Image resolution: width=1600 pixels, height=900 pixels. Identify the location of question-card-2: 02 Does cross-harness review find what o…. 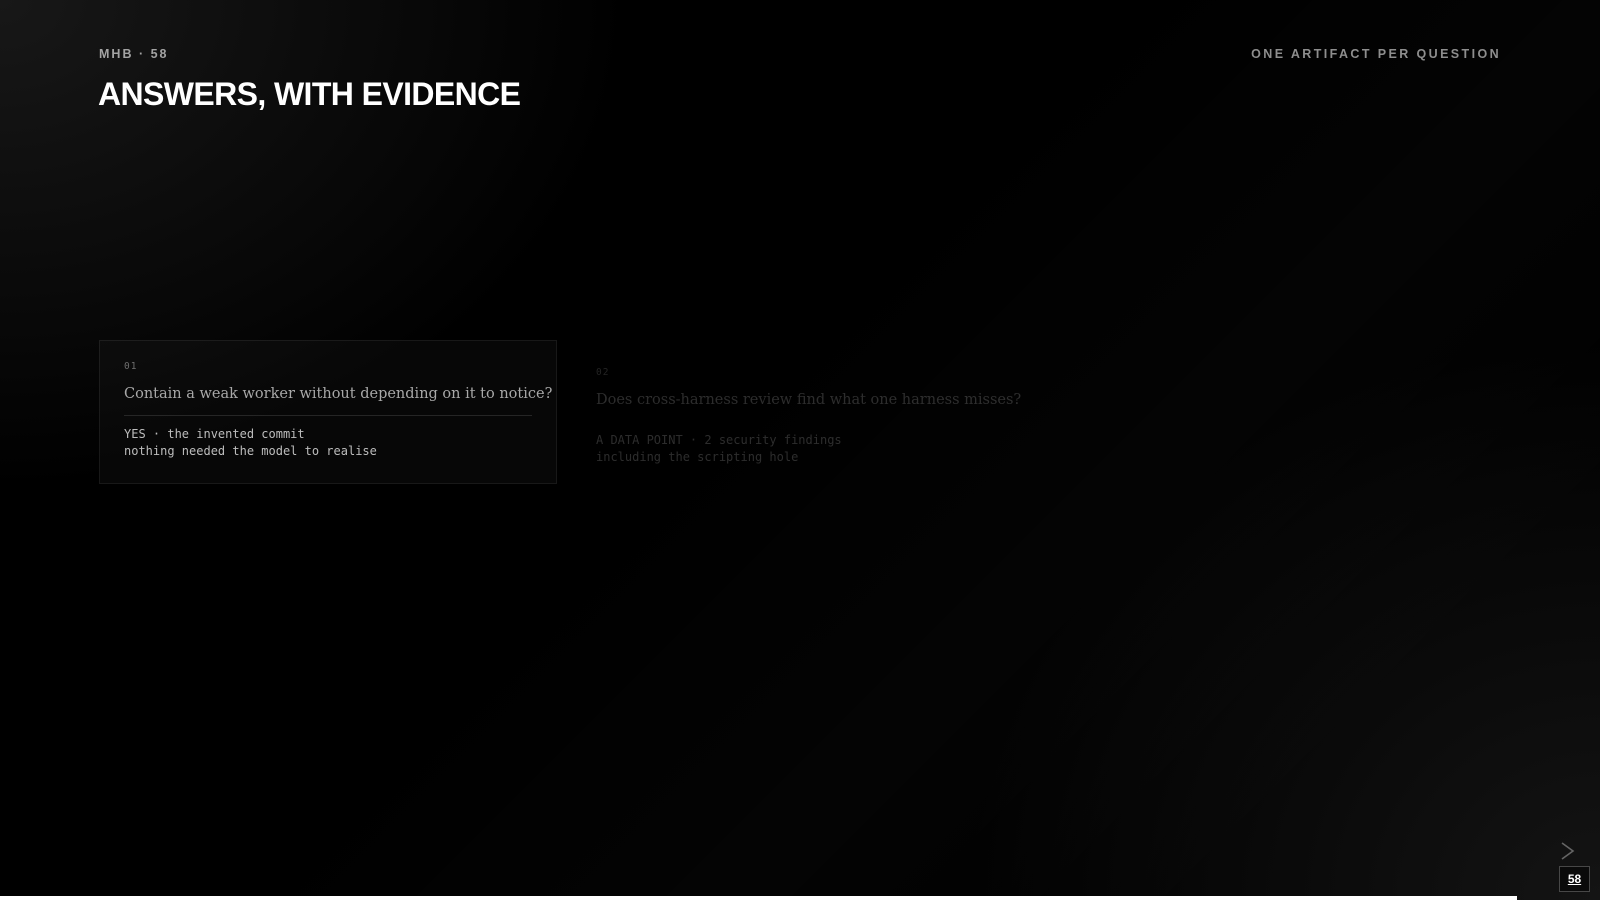
(802, 419).